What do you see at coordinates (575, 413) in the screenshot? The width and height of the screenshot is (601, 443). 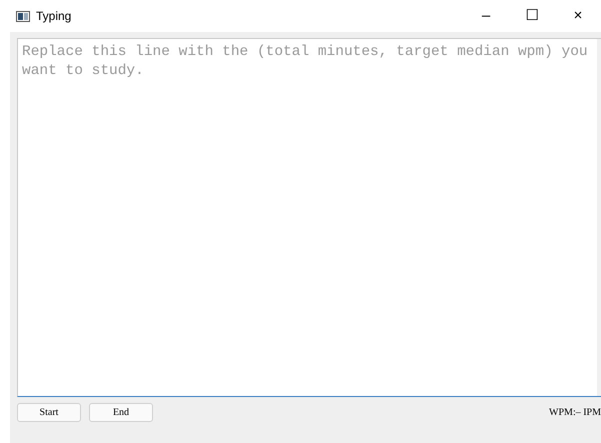 I see `status-text: WPM:– IPM` at bounding box center [575, 413].